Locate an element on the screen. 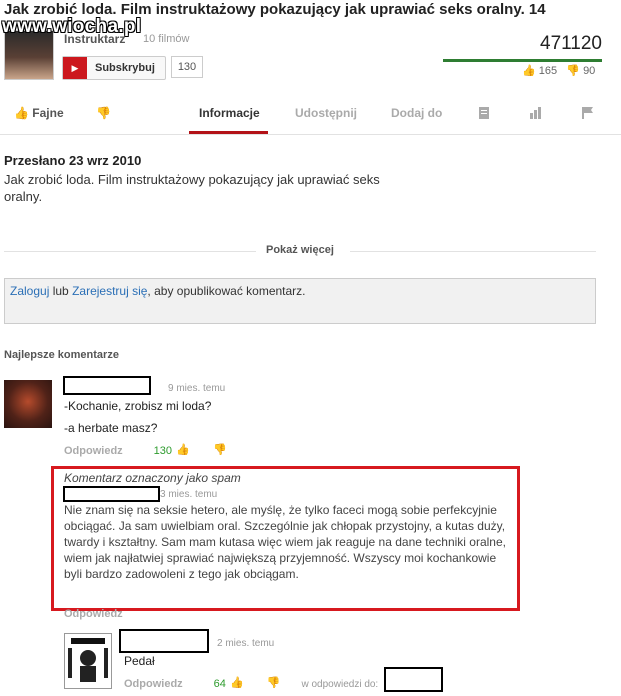 This screenshot has height=696, width=621. comment-time: 2 mies. temu is located at coordinates (246, 643).